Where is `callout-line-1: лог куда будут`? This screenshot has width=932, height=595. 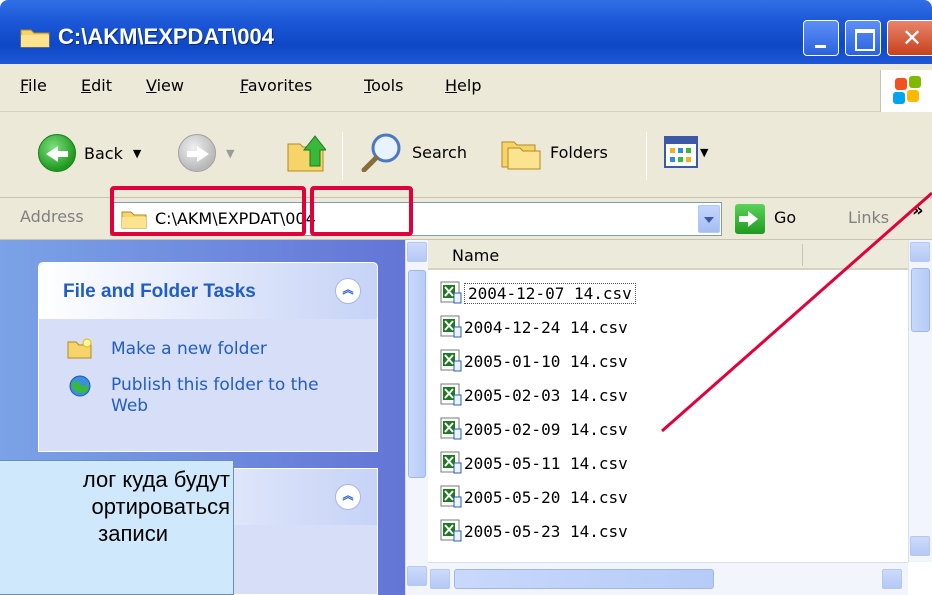
callout-line-1: лог куда будут is located at coordinates (156, 479).